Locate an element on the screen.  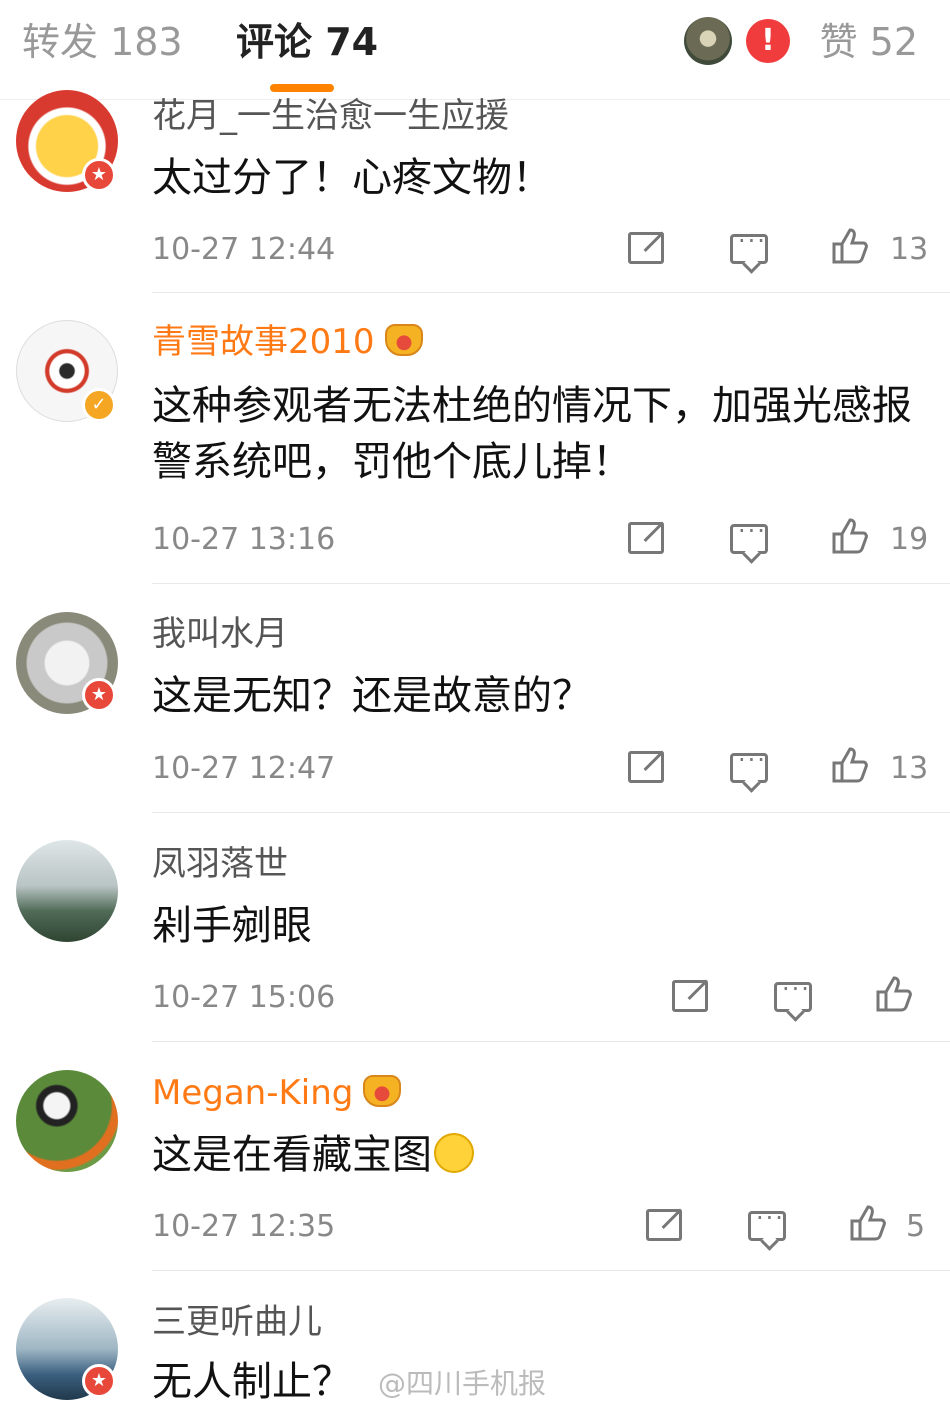
alert-icon: ! is located at coordinates (768, 41).